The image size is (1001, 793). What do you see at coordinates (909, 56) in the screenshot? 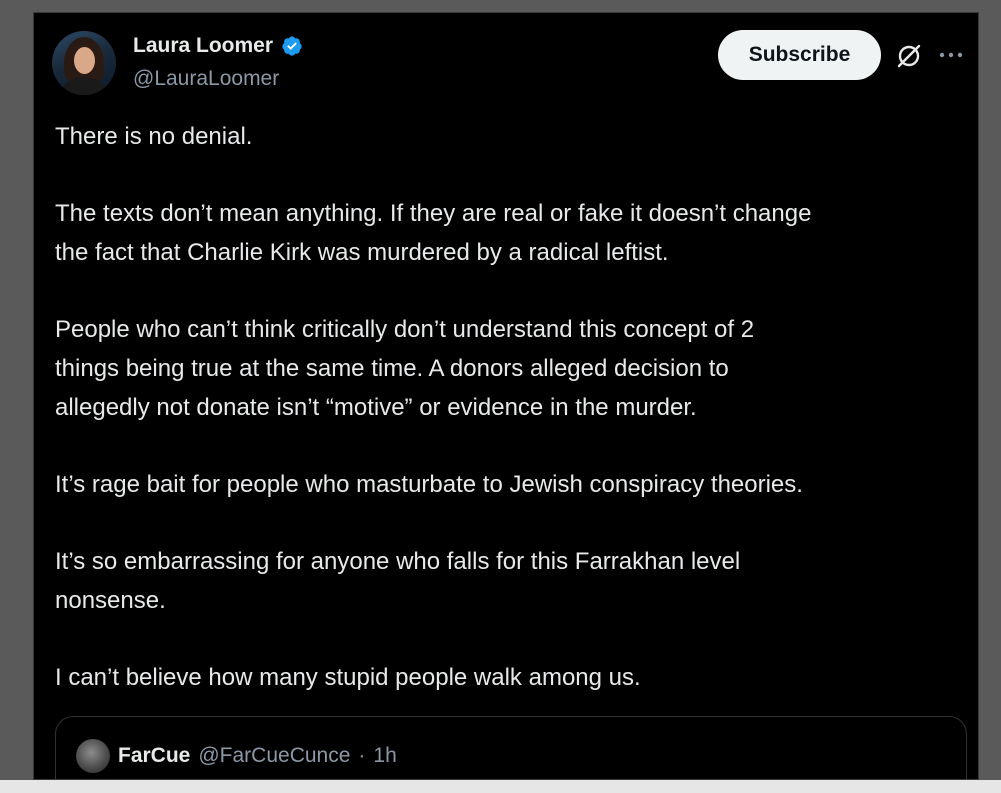
I see `grok-icon` at bounding box center [909, 56].